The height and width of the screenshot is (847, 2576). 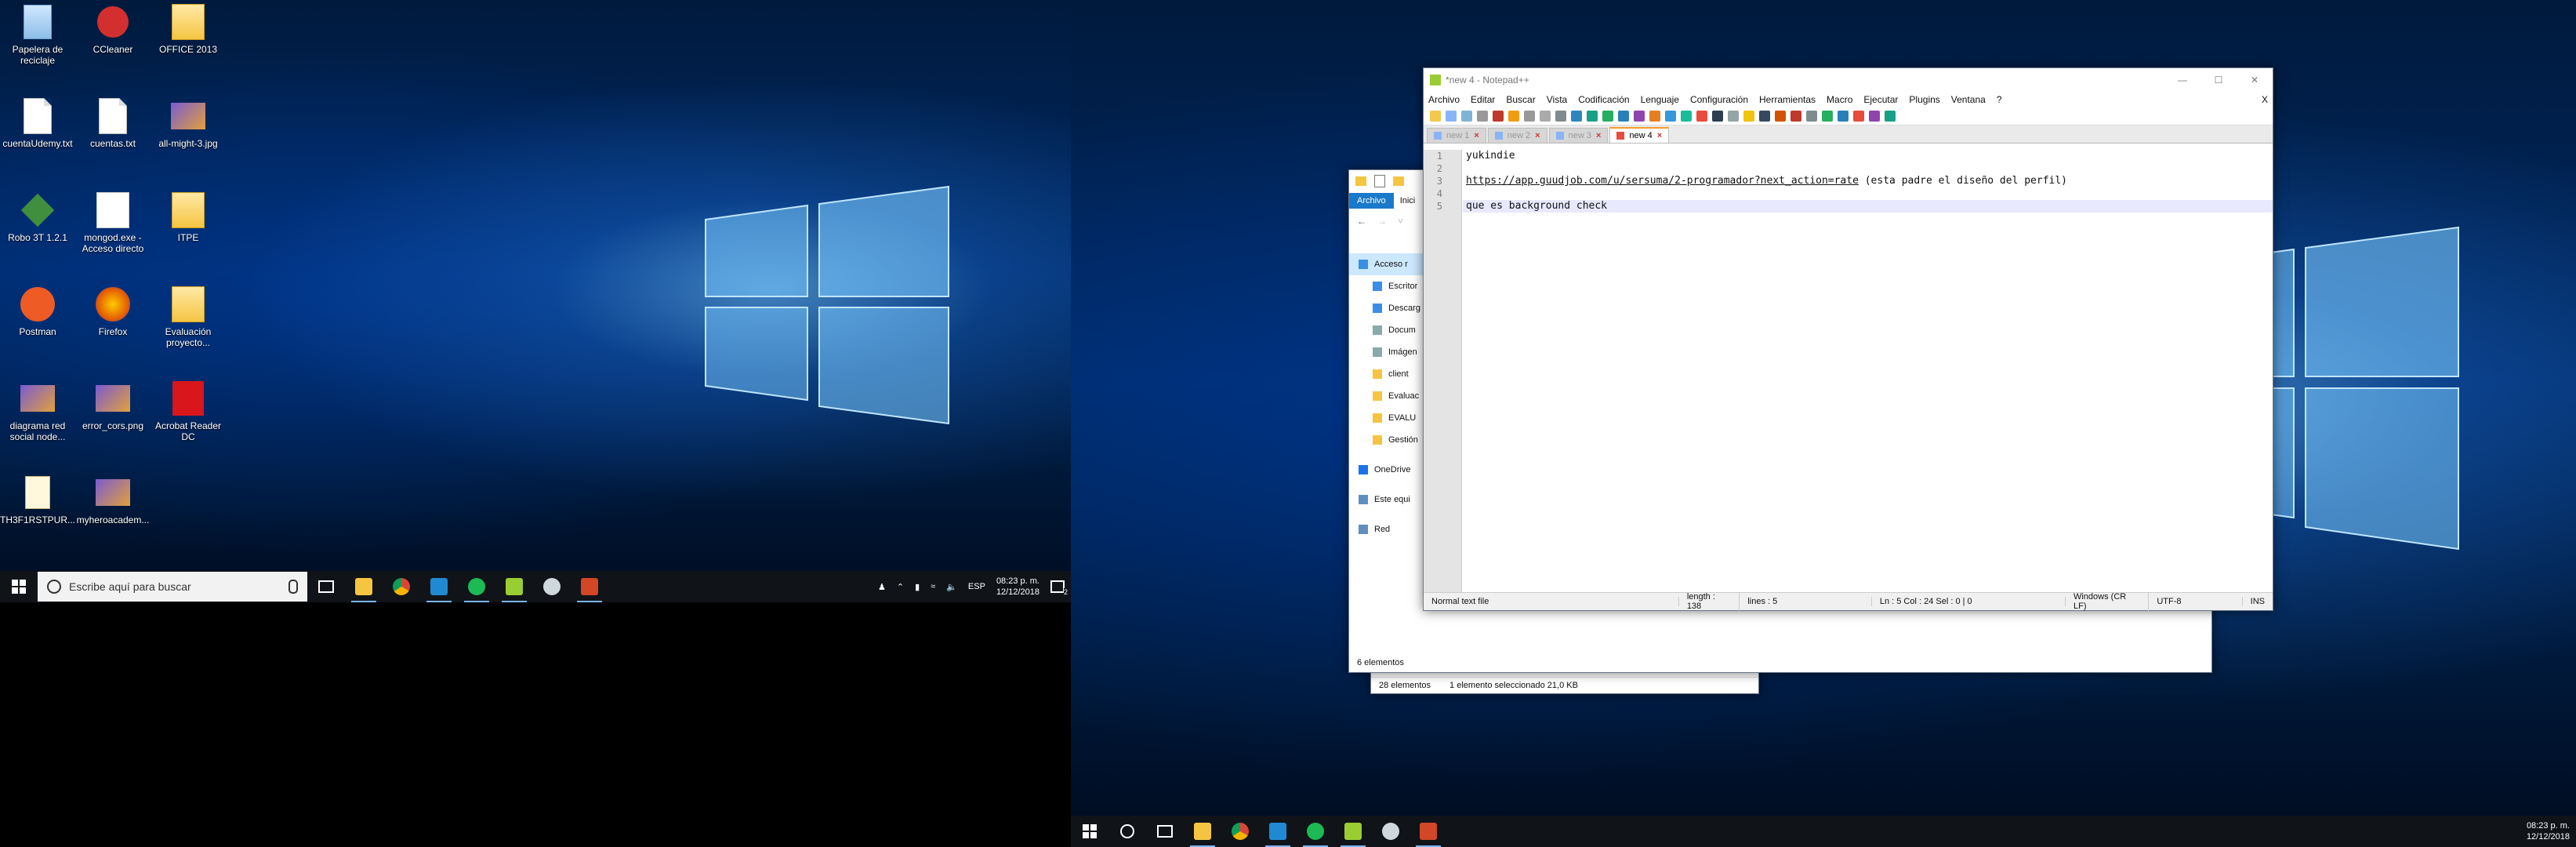 What do you see at coordinates (1401, 221) in the screenshot?
I see `chevron-down-icon: ˅` at bounding box center [1401, 221].